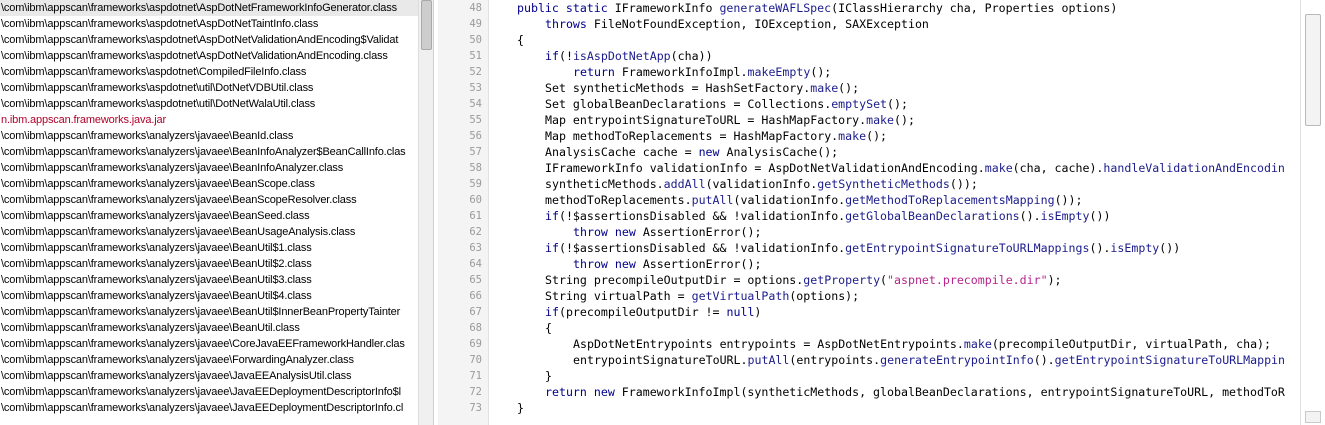 Image resolution: width=1325 pixels, height=425 pixels. What do you see at coordinates (209, 120) in the screenshot?
I see `jar-entry: n.ibm.appscan.frameworks.java.jar` at bounding box center [209, 120].